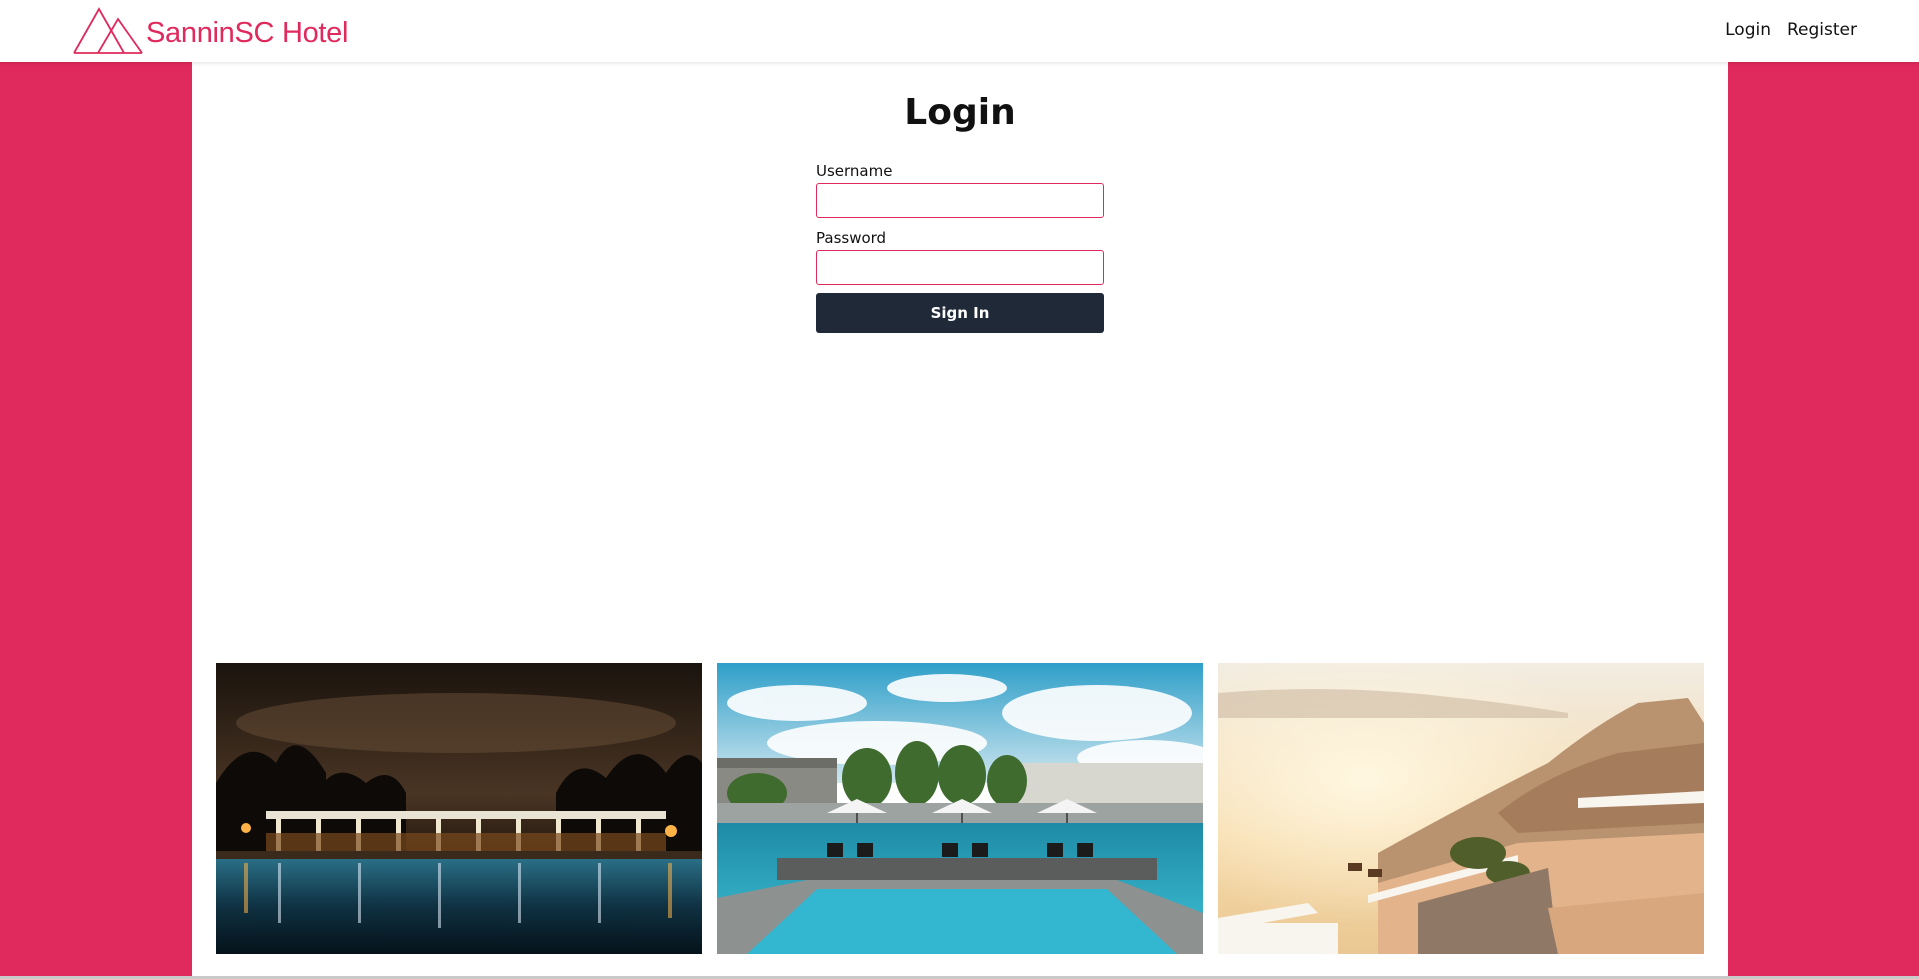  What do you see at coordinates (851, 238) in the screenshot?
I see `password-label: Password` at bounding box center [851, 238].